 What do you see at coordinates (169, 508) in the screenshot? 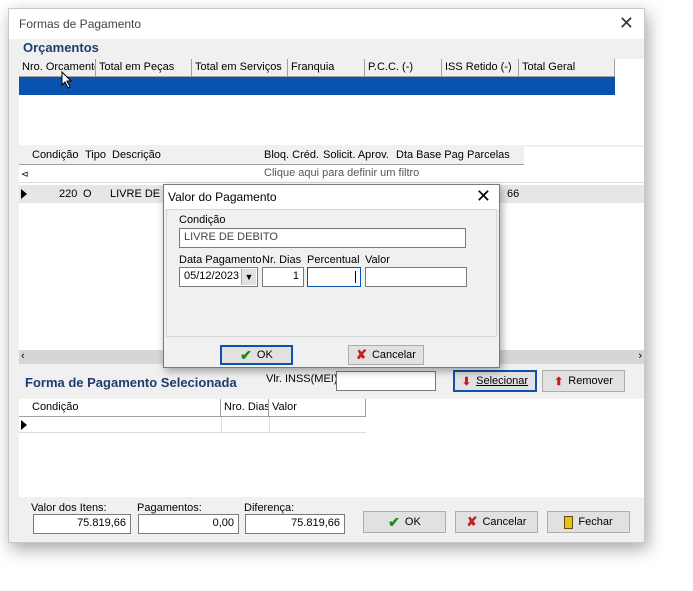
I see `pagamentos-label: Pagamentos:` at bounding box center [169, 508].